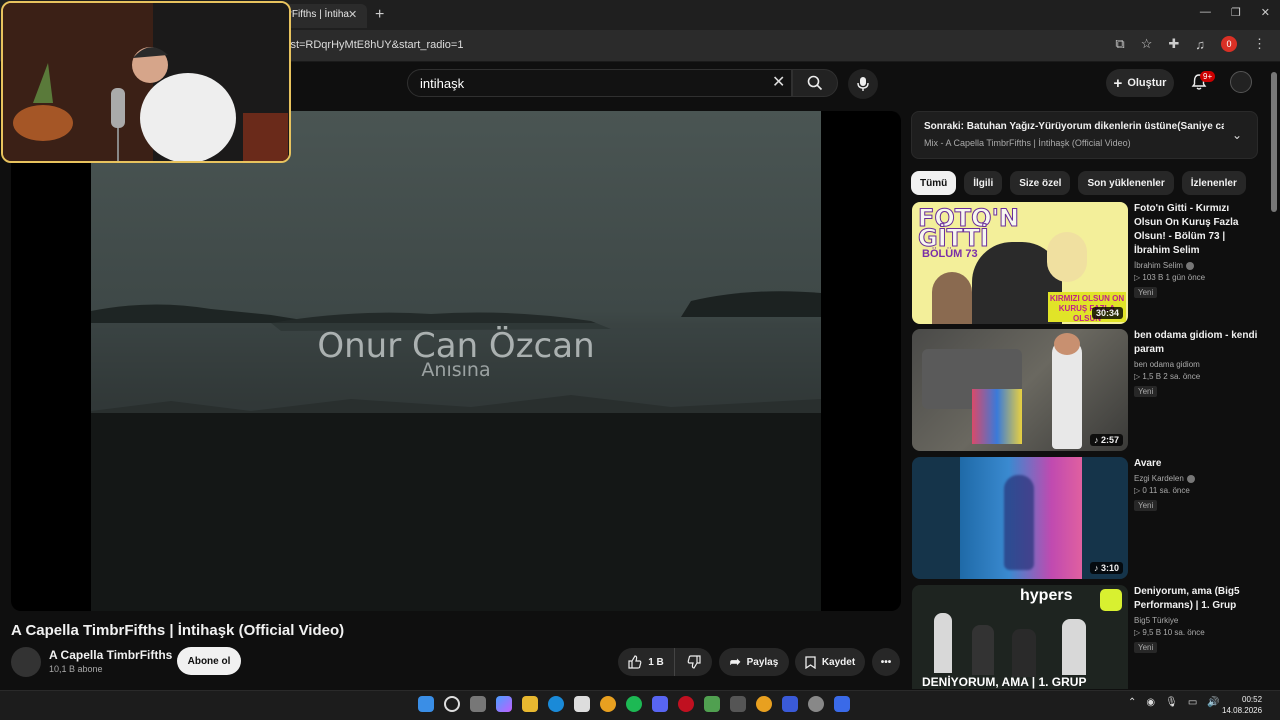 The width and height of the screenshot is (1280, 720). What do you see at coordinates (1119, 44) in the screenshot?
I see `cast-icon: ⧉` at bounding box center [1119, 44].